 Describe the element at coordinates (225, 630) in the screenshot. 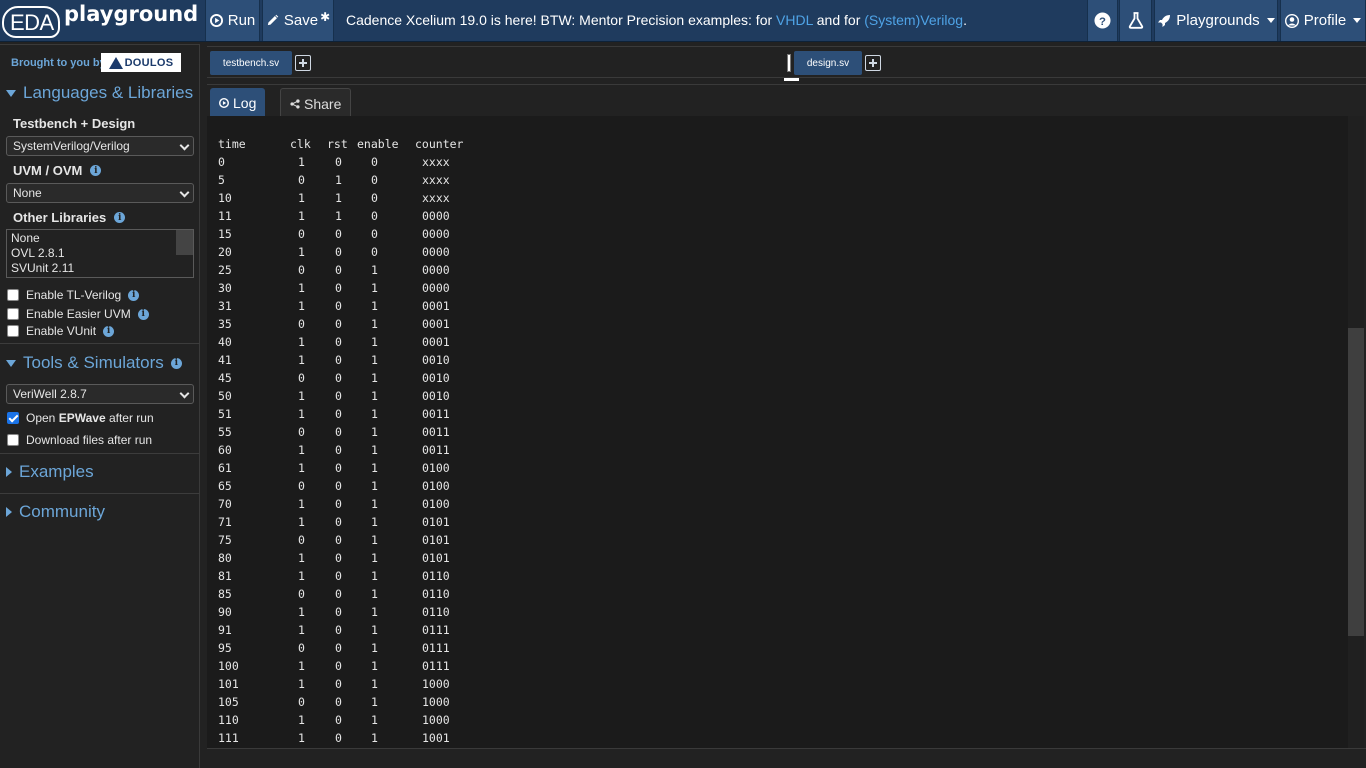

I see `log-cell-time: 91` at that location.